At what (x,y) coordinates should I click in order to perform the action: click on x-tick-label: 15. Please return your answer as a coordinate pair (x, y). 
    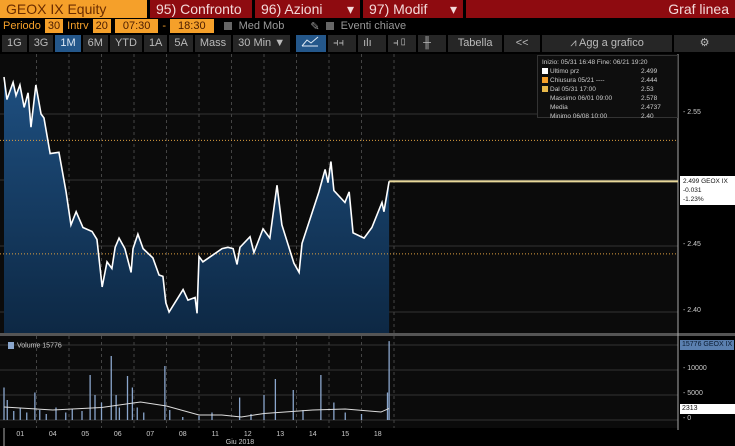
    Looking at the image, I should click on (345, 434).